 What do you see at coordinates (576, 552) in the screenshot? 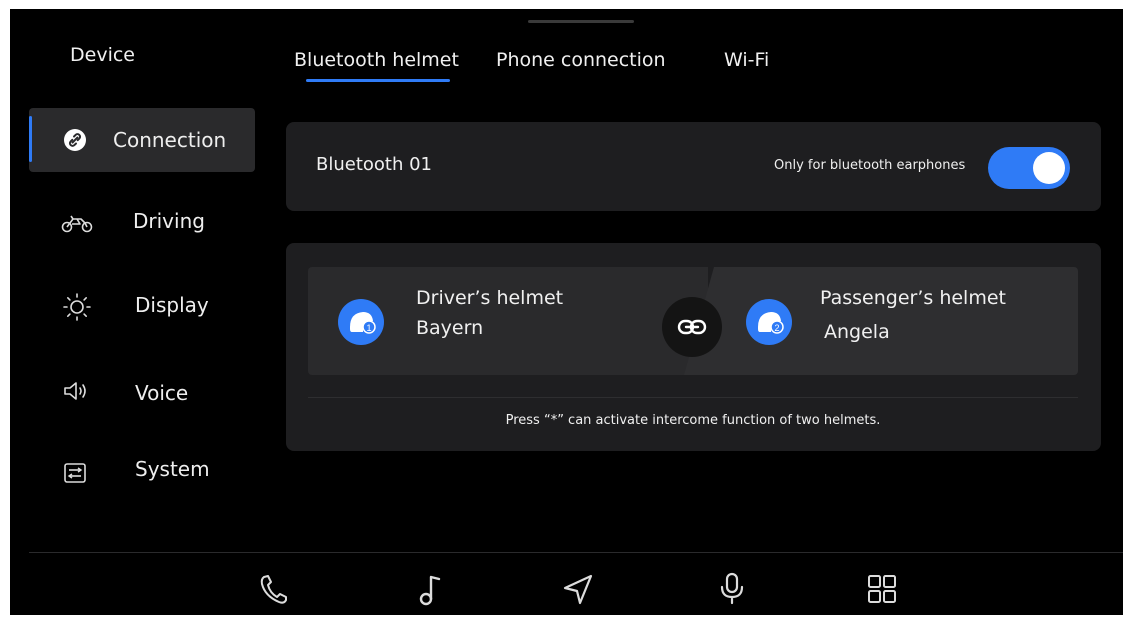
I see `dock-divider` at bounding box center [576, 552].